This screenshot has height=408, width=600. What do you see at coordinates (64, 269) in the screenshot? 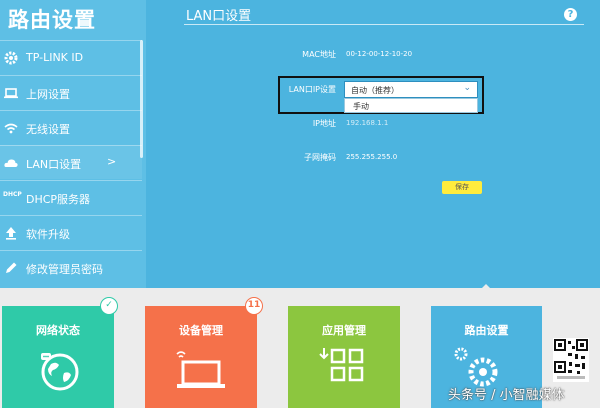
I see `sidebar-item-label: 修改管理员密码` at bounding box center [64, 269].